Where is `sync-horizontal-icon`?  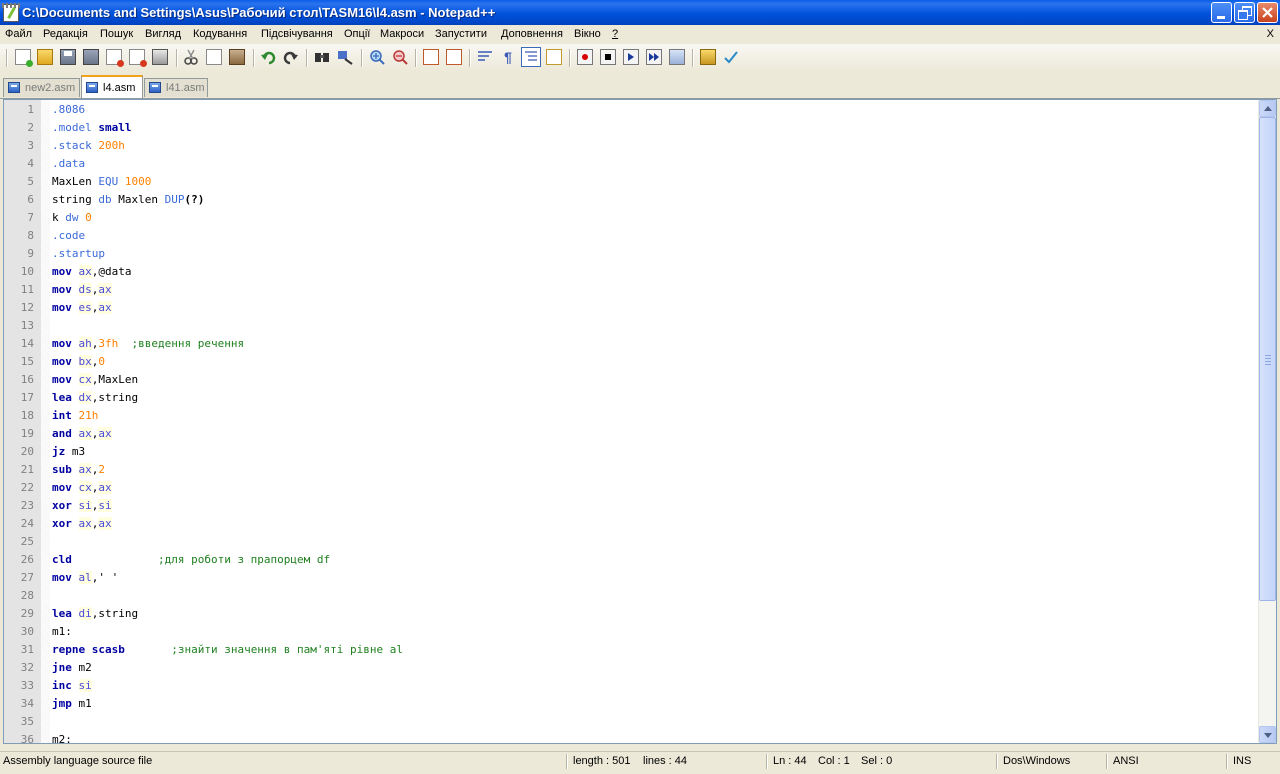 sync-horizontal-icon is located at coordinates (454, 57).